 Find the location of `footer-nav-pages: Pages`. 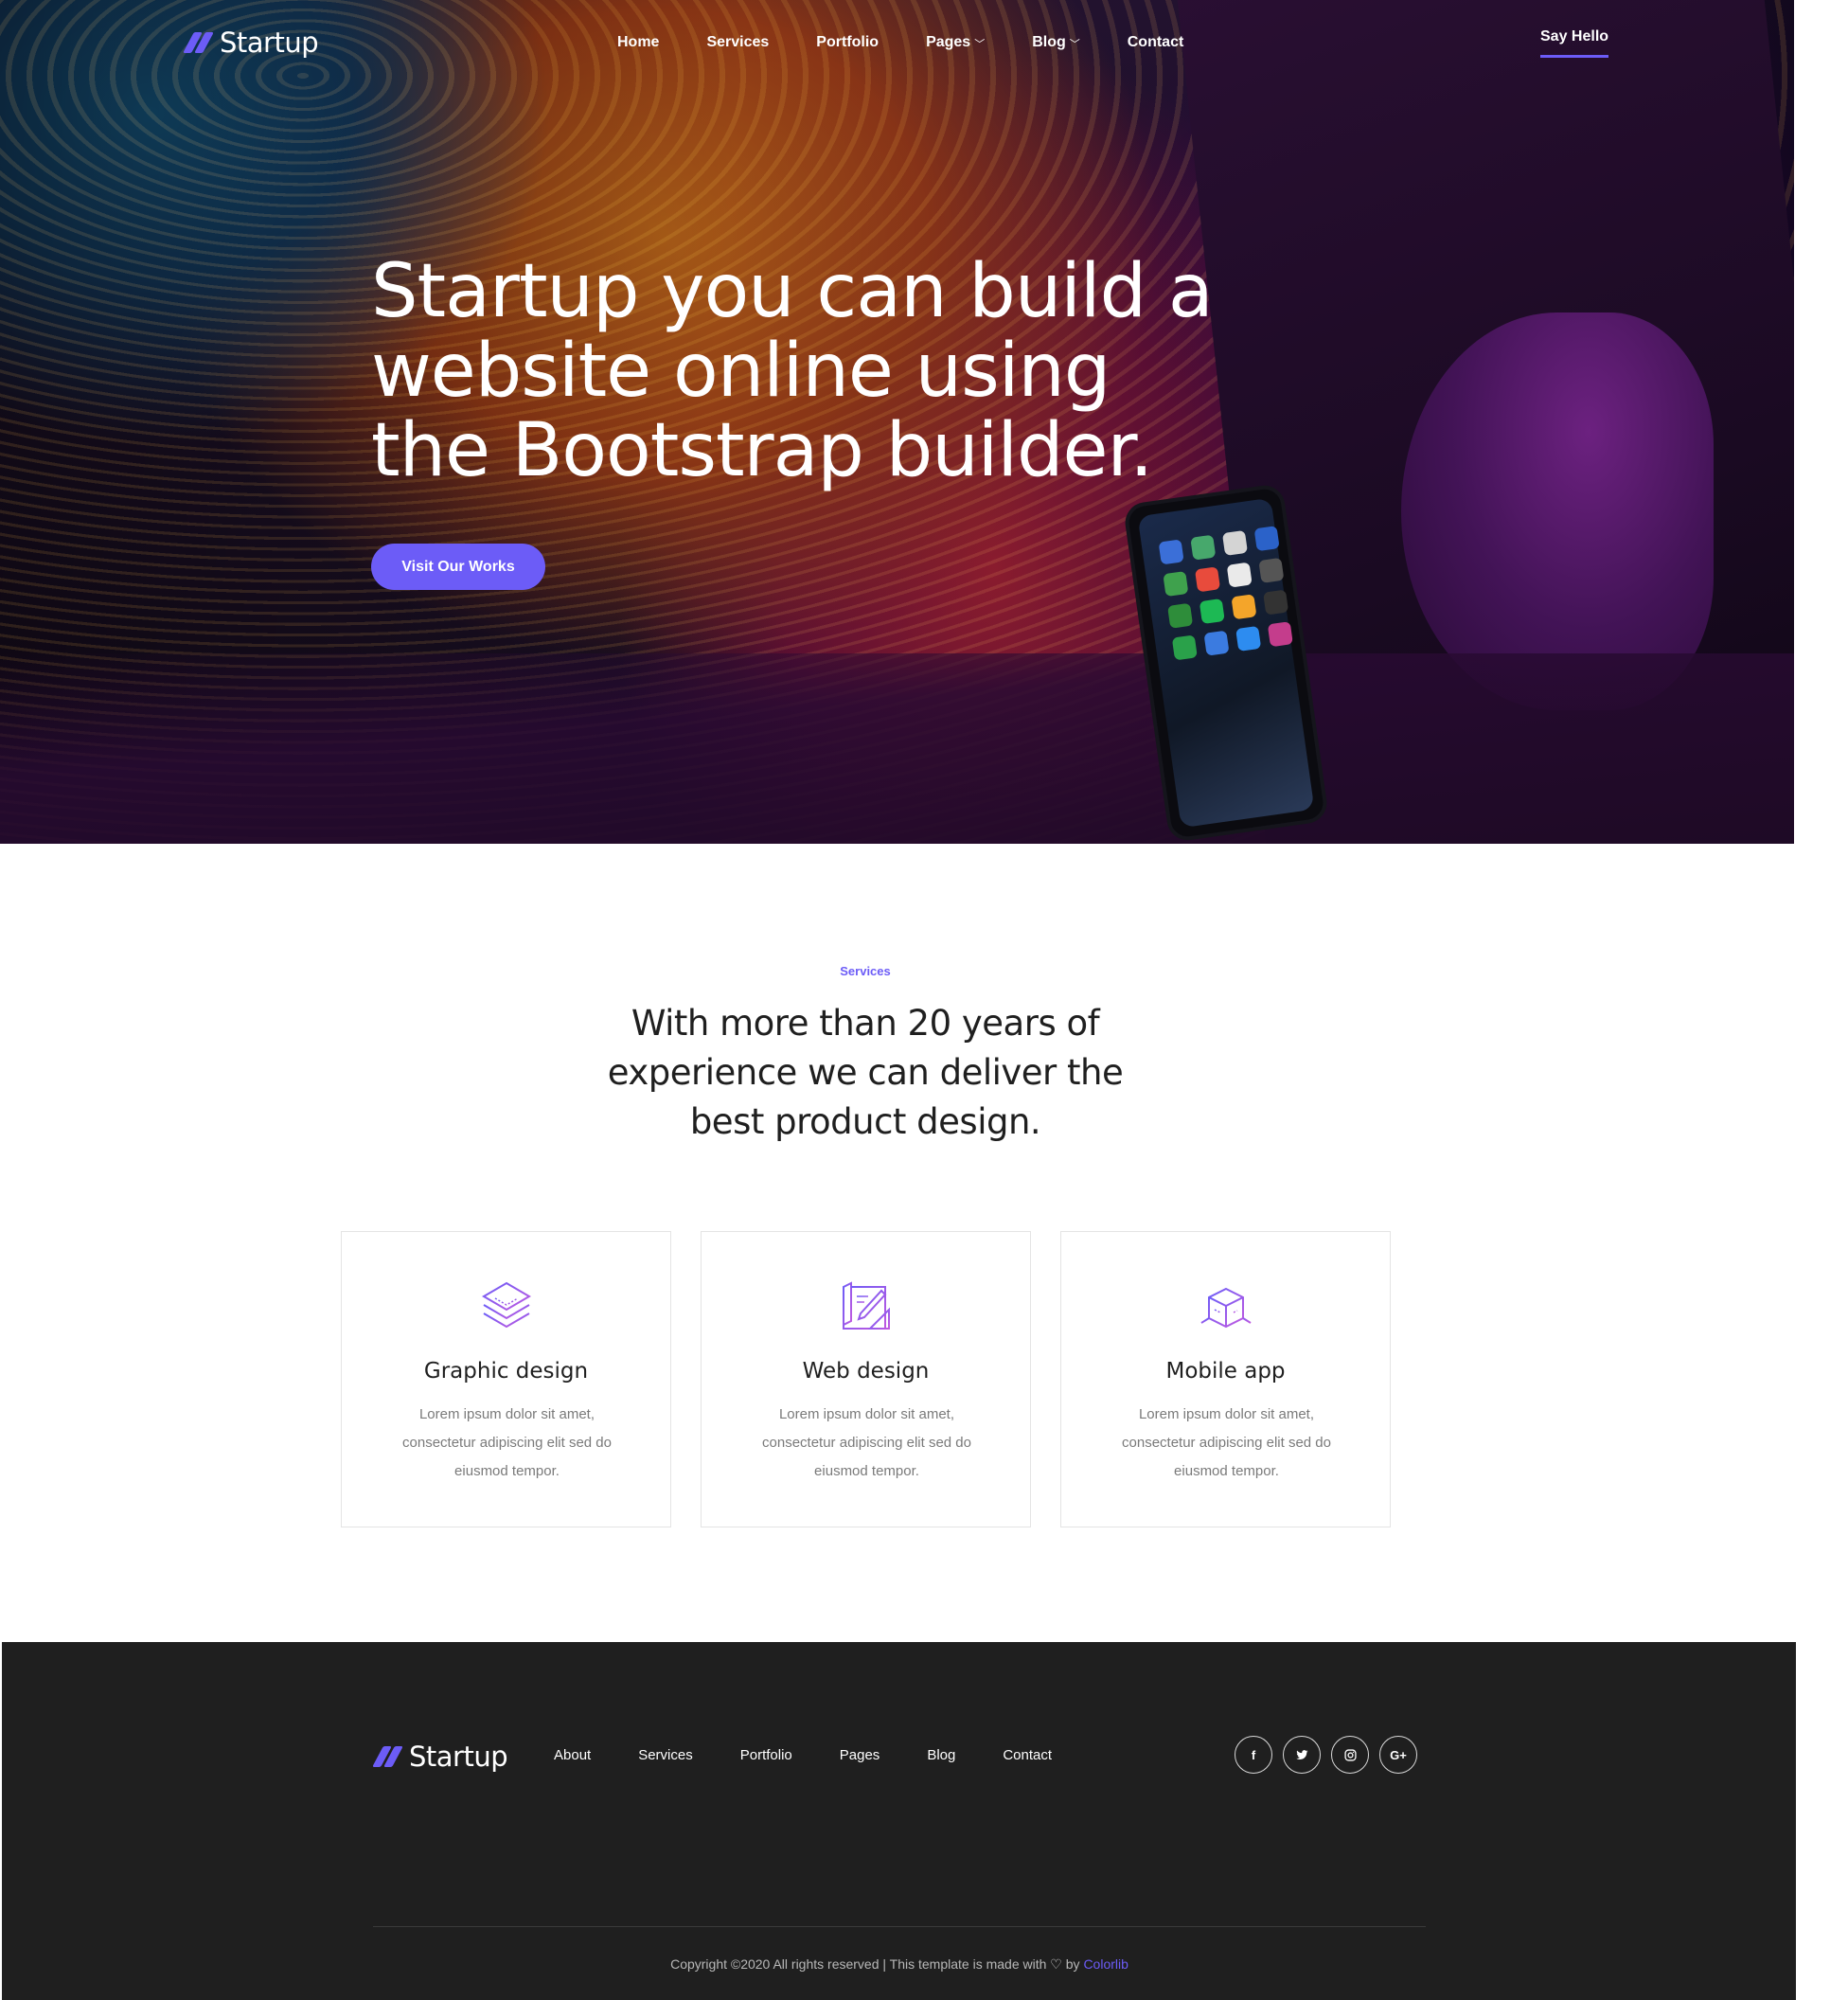

footer-nav-pages: Pages is located at coordinates (860, 1755).